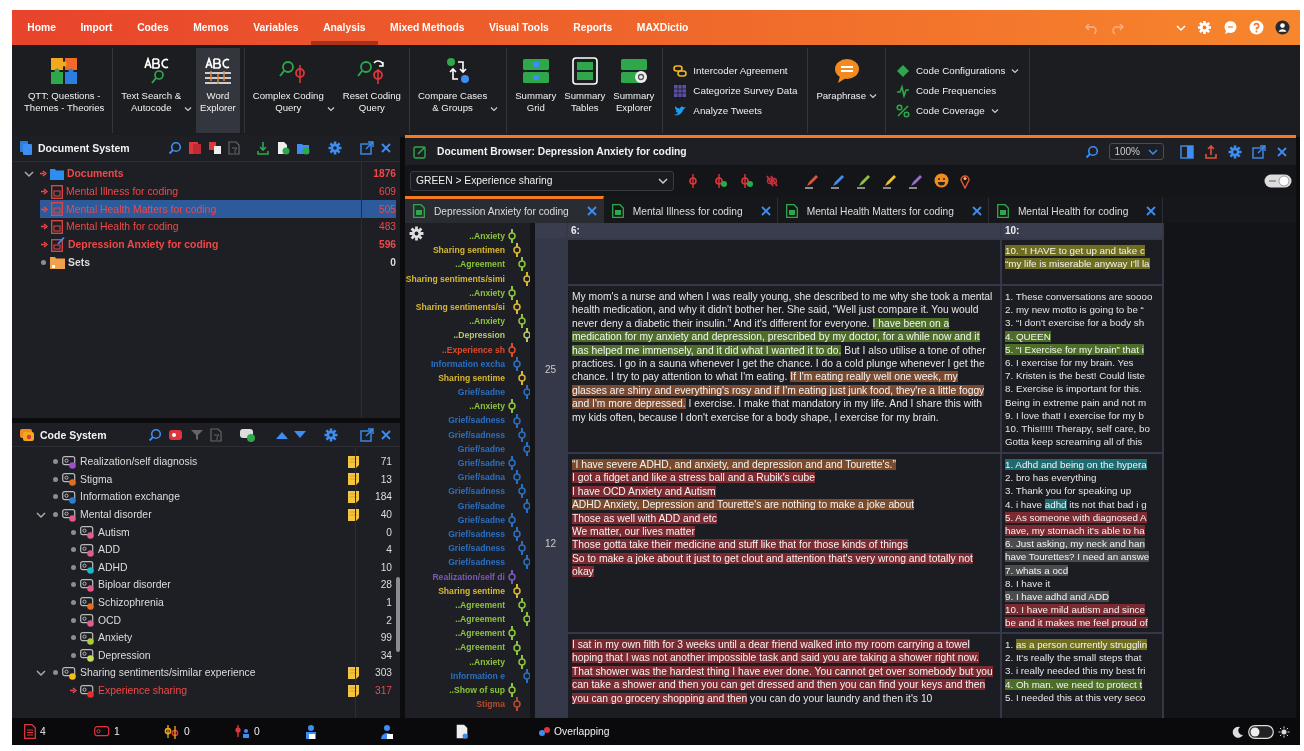  I want to click on ribbon-button: QTT: Questions - Themes - Theories, so click(64, 90).